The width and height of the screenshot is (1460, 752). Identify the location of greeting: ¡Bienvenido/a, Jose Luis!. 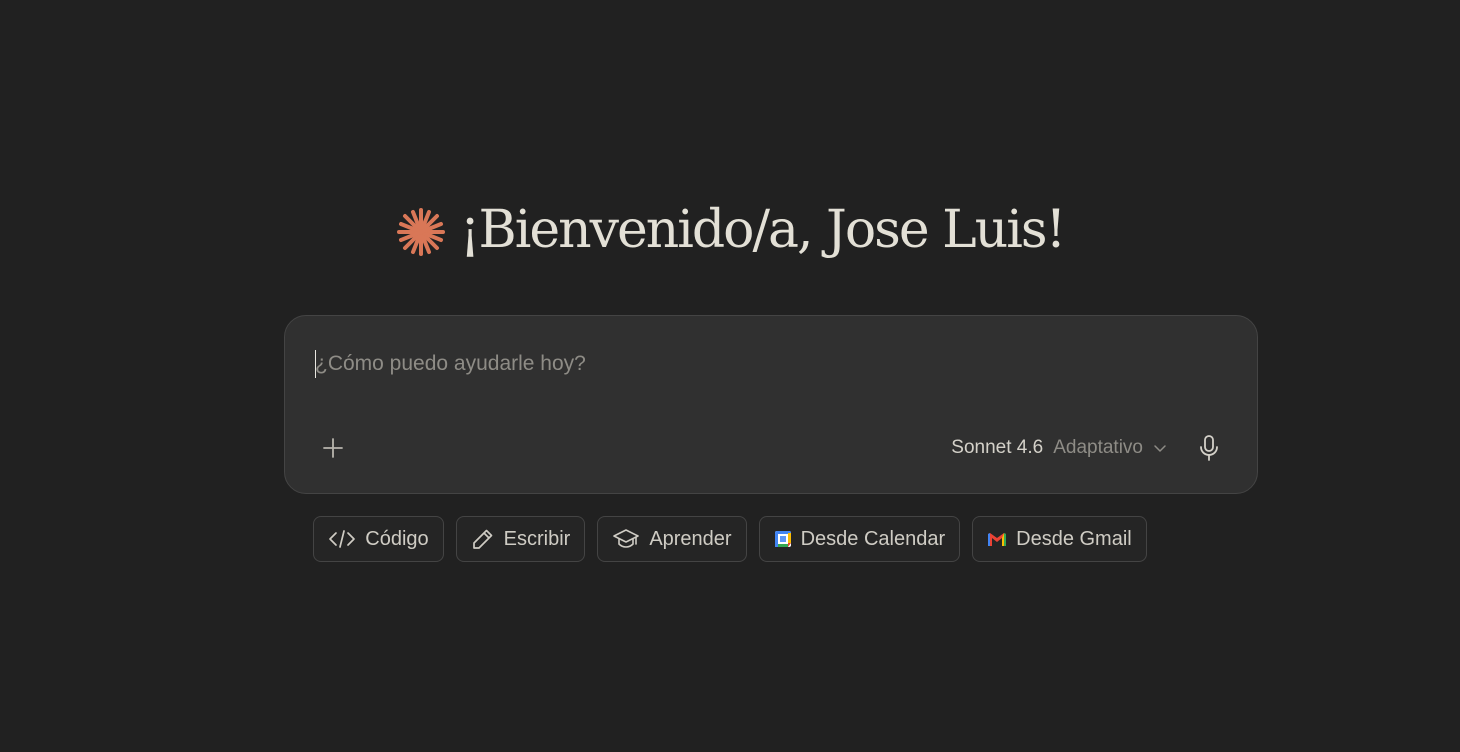
(730, 230).